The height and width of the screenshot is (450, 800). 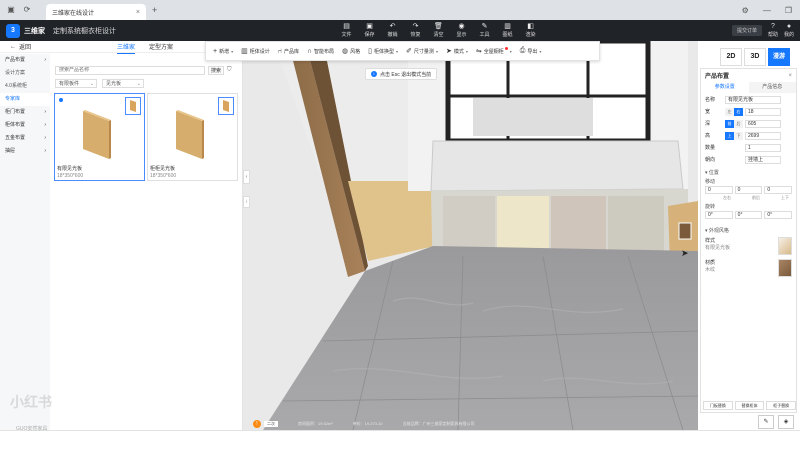 I want to click on refresh-icon: ⟳, so click(x=27, y=10).